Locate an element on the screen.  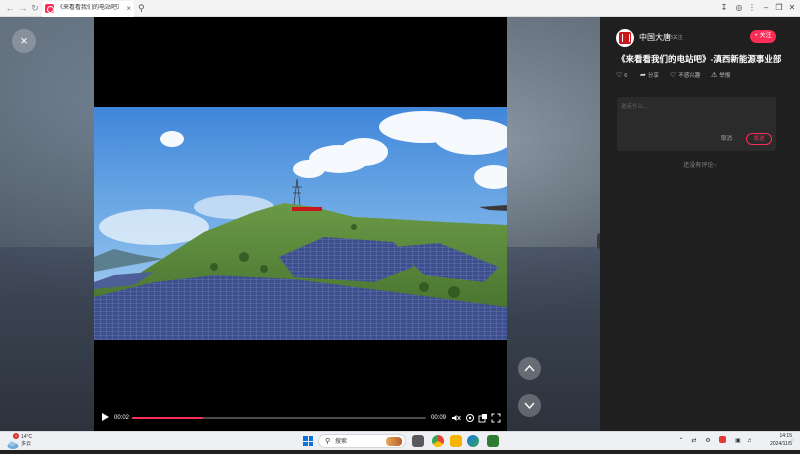
browser-tab: 《来看看我们的电站吧》-滇西... × is located at coordinates (88, 9).